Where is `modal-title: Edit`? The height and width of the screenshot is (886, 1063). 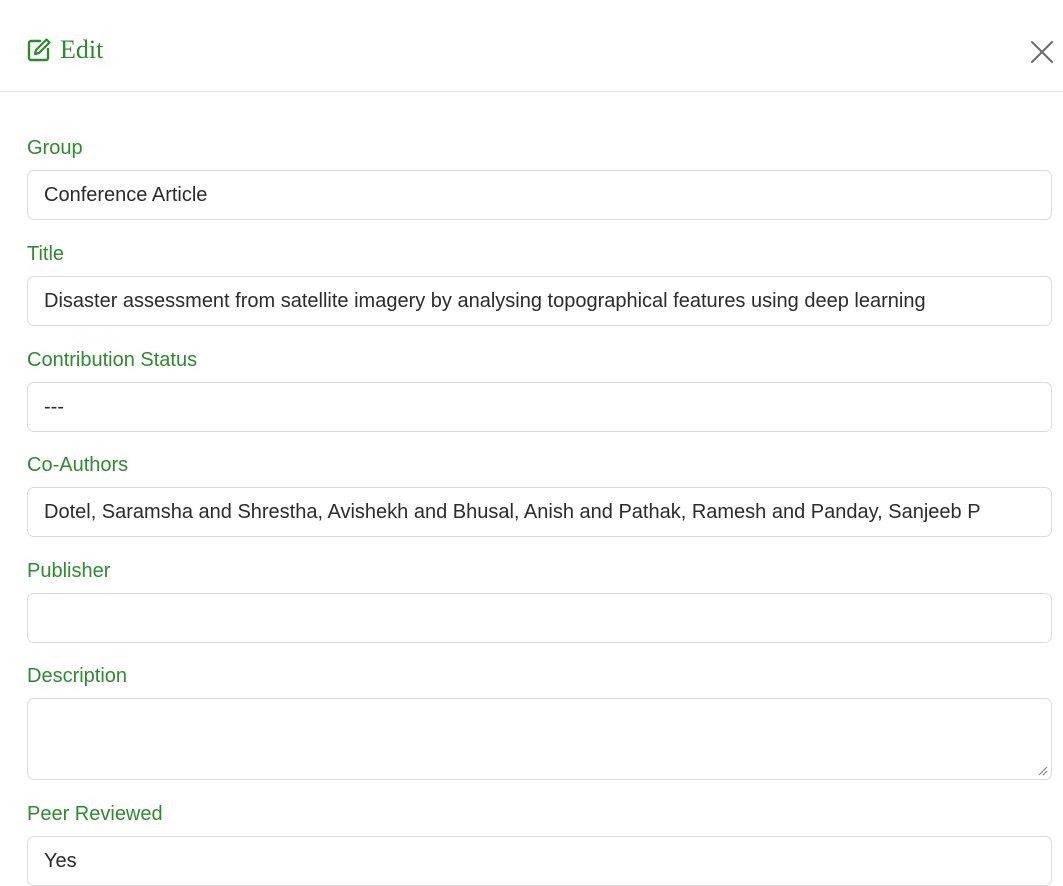 modal-title: Edit is located at coordinates (64, 50).